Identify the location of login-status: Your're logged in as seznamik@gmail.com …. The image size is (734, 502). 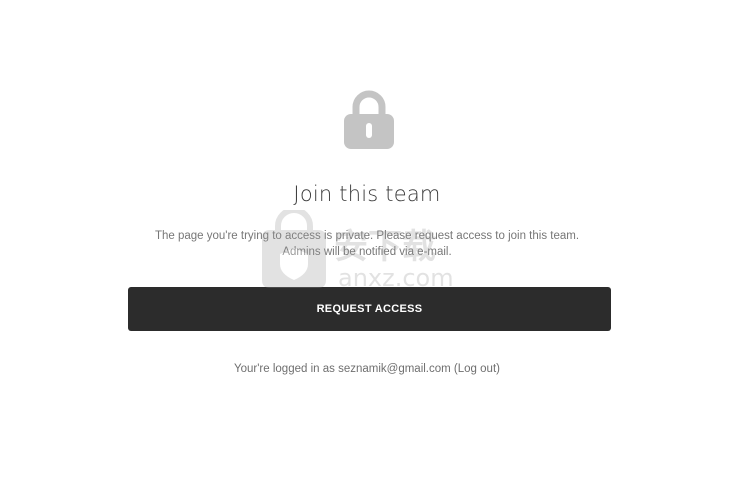
(367, 369).